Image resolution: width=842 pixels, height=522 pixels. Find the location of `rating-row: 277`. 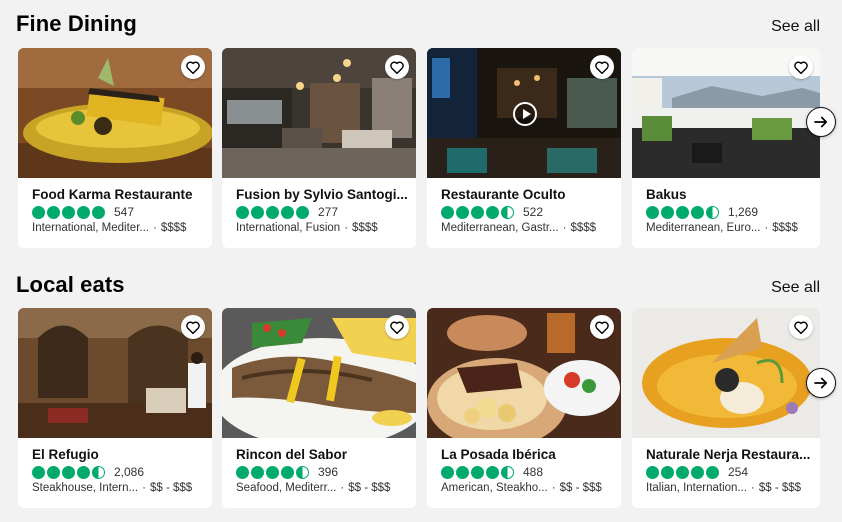

rating-row: 277 is located at coordinates (287, 212).